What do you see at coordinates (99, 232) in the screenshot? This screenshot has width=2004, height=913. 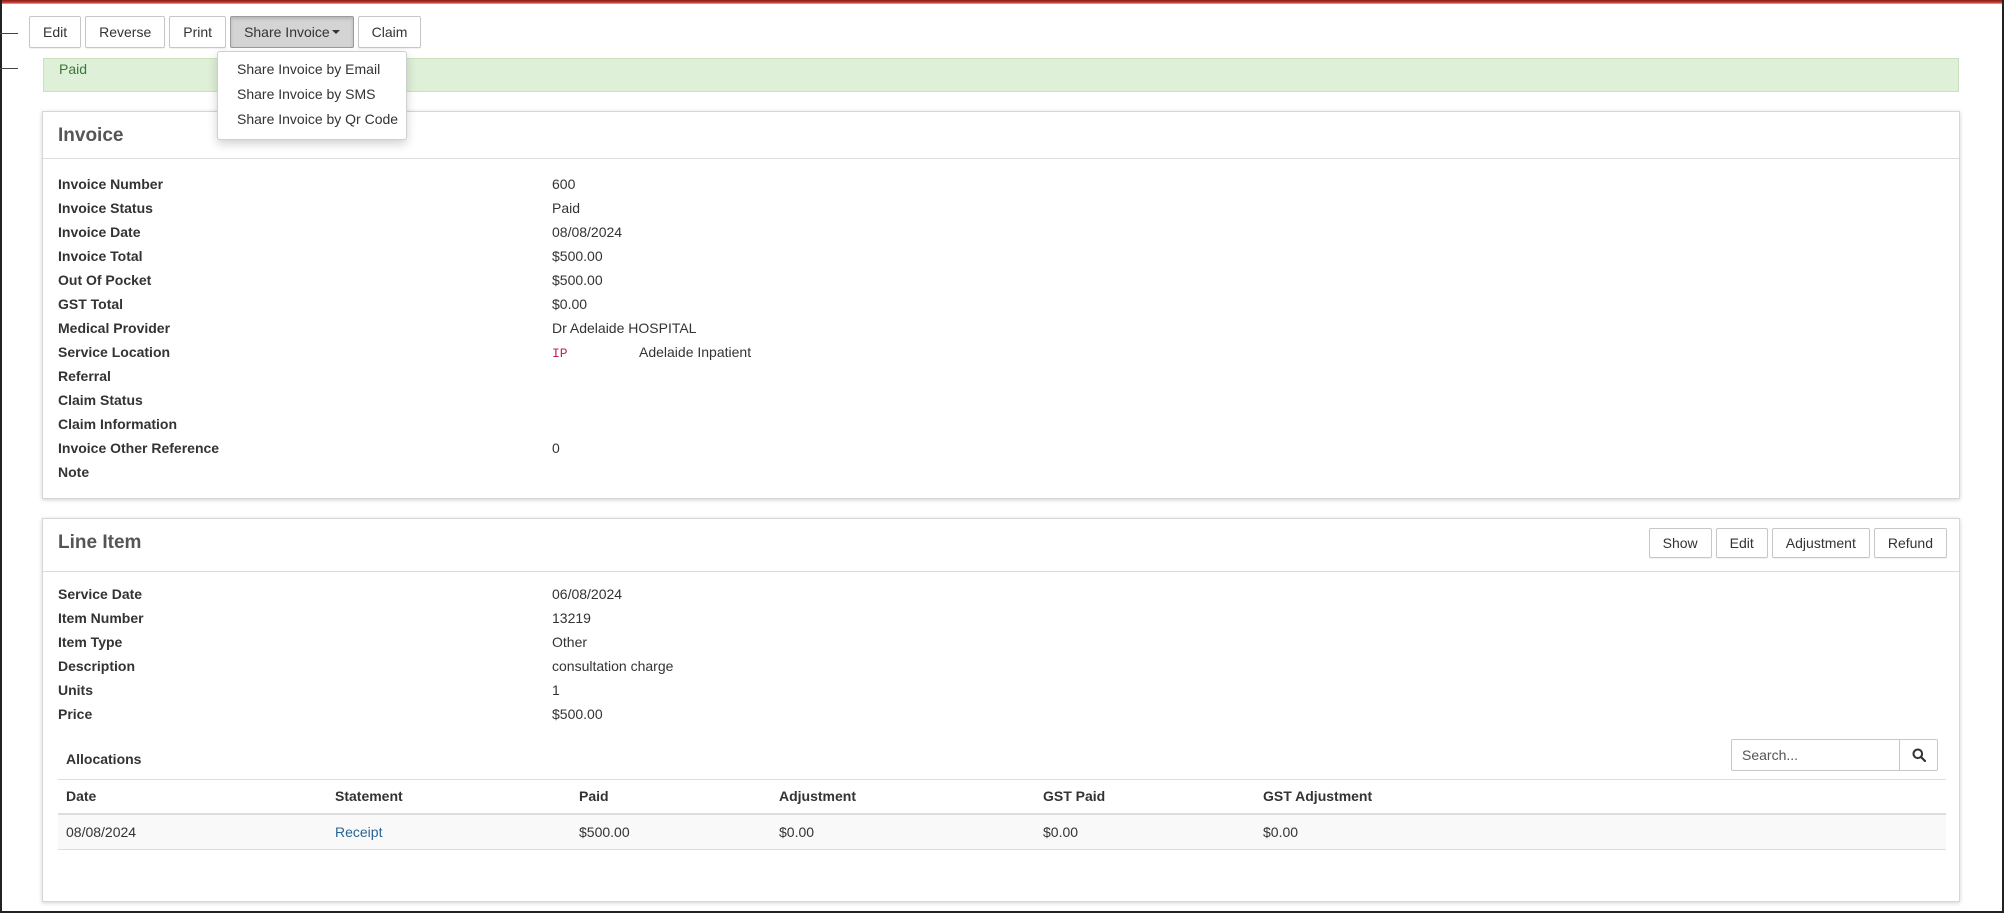 I see `detail-label: Invoice Date` at bounding box center [99, 232].